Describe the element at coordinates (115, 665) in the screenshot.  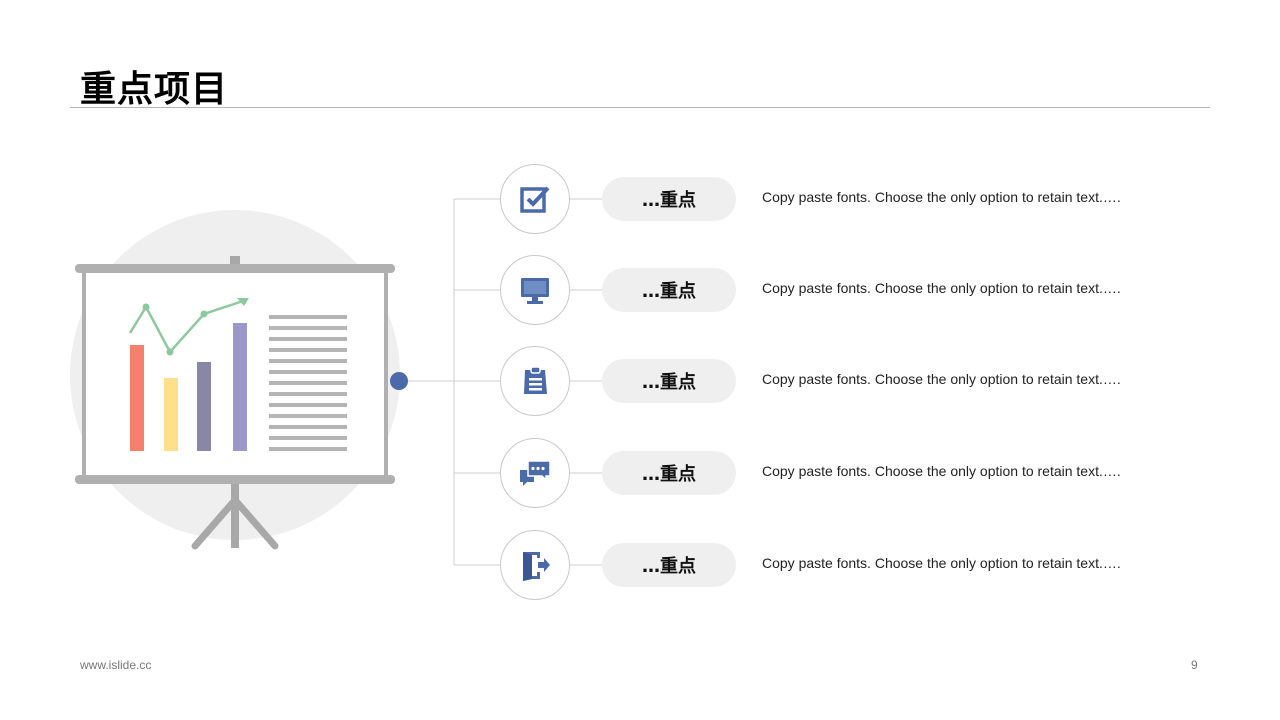
I see `footer-url: www.islide.cc` at that location.